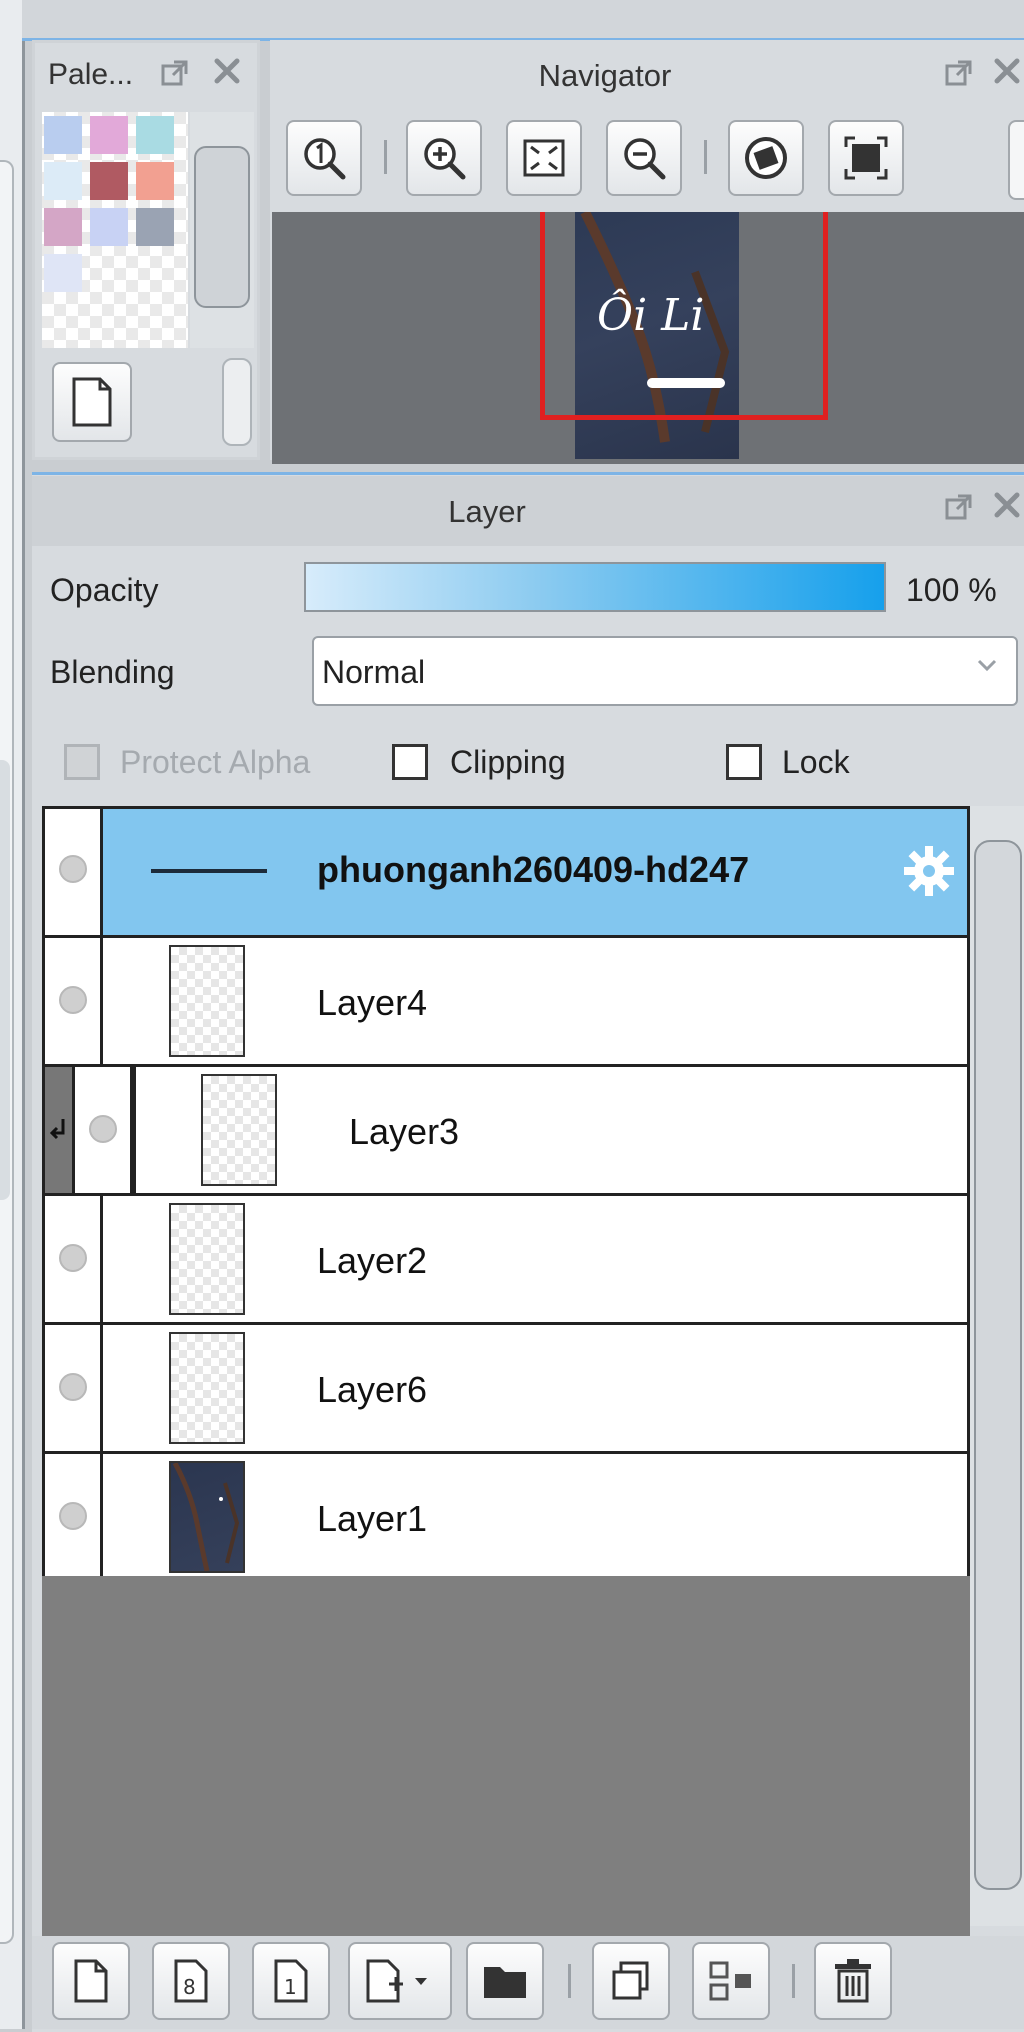 The height and width of the screenshot is (2032, 1024). What do you see at coordinates (189, 1987) in the screenshot?
I see `svg-text: 8` at bounding box center [189, 1987].